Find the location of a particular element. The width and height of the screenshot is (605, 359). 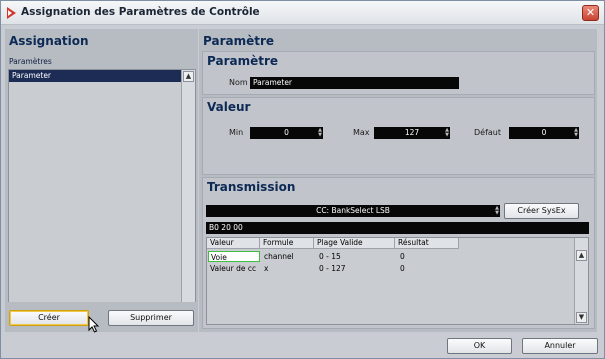

delete-button: Supprimer is located at coordinates (151, 318).